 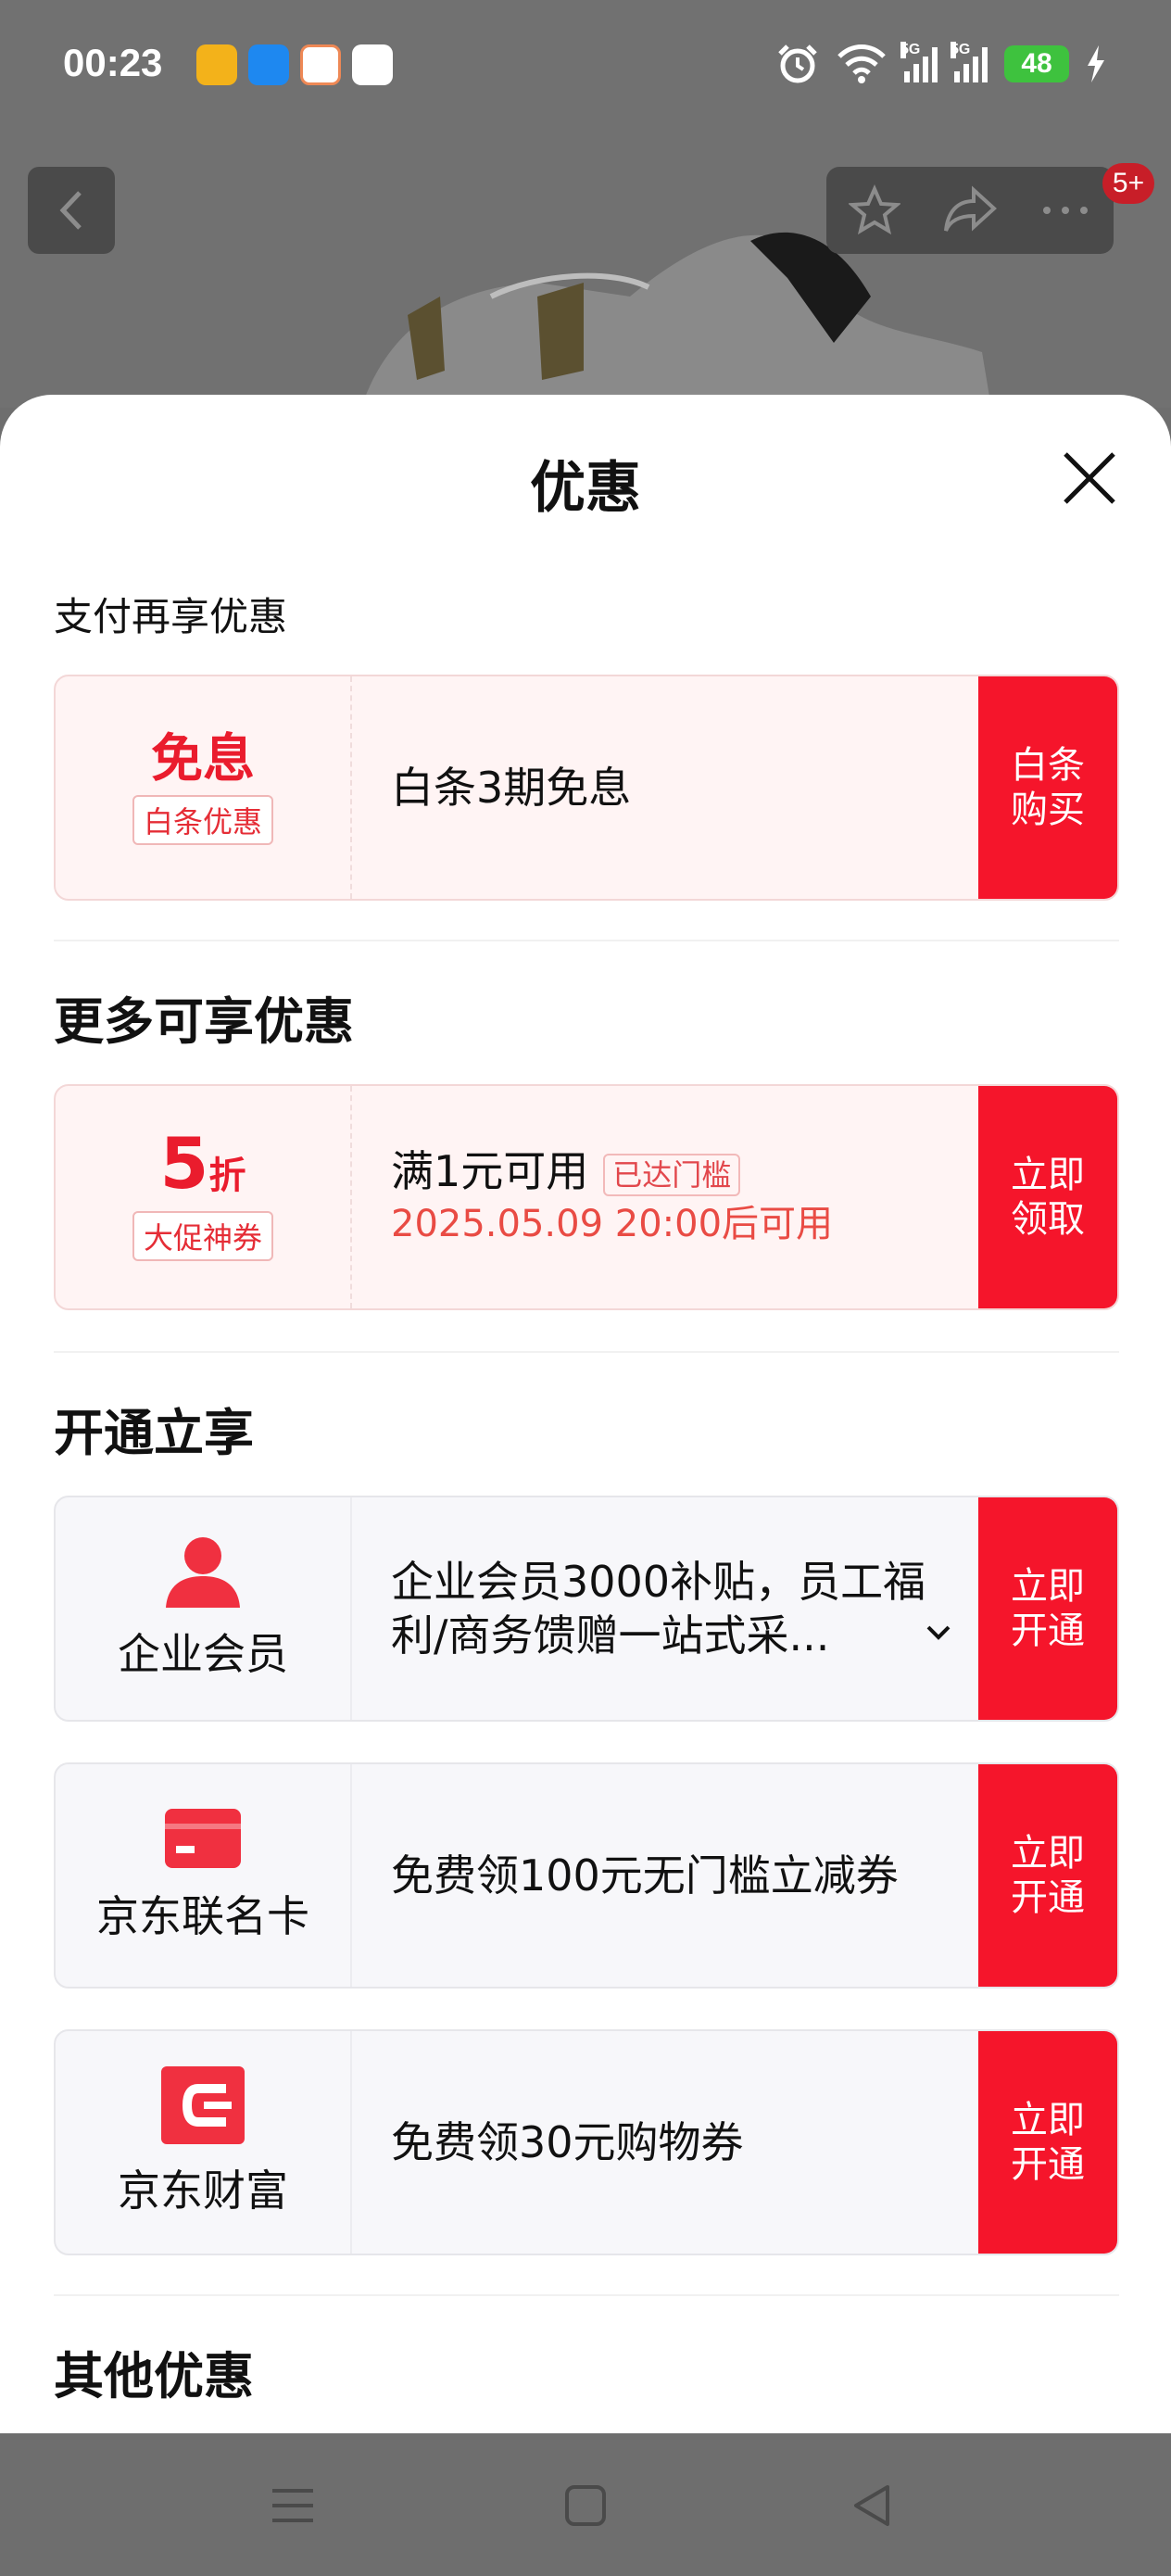 What do you see at coordinates (321, 64) in the screenshot?
I see `gallery-app-icon` at bounding box center [321, 64].